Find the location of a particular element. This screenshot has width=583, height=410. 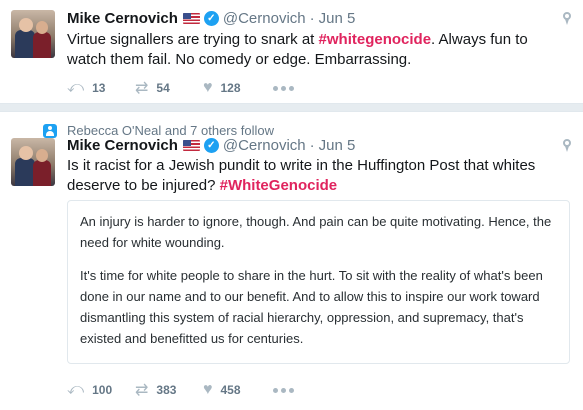

tweet-separator is located at coordinates (291, 107).